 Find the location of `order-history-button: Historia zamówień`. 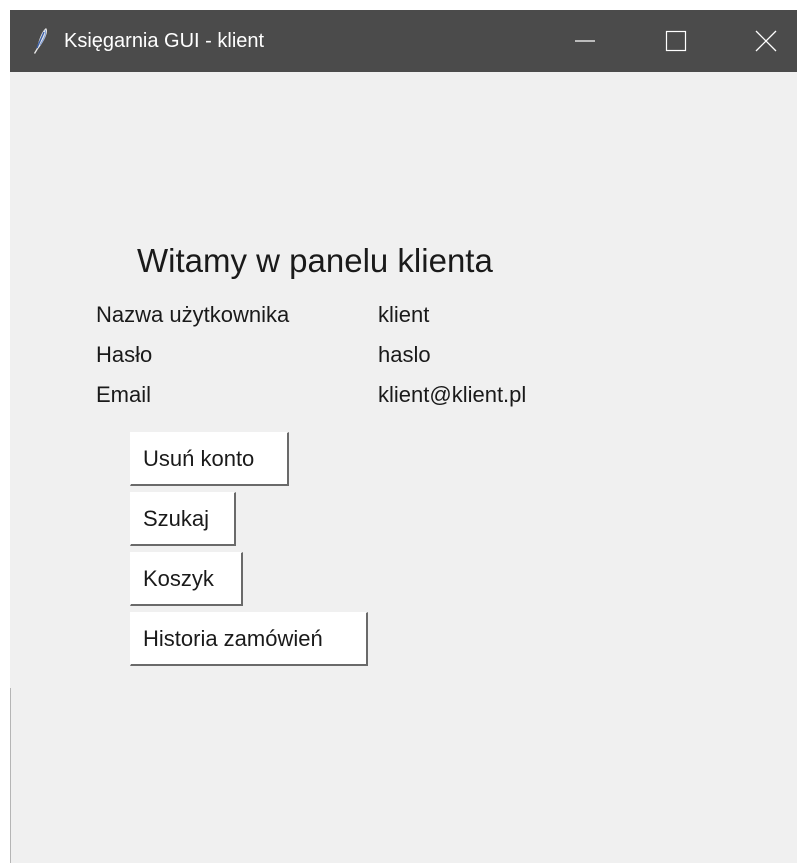

order-history-button: Historia zamówień is located at coordinates (249, 639).